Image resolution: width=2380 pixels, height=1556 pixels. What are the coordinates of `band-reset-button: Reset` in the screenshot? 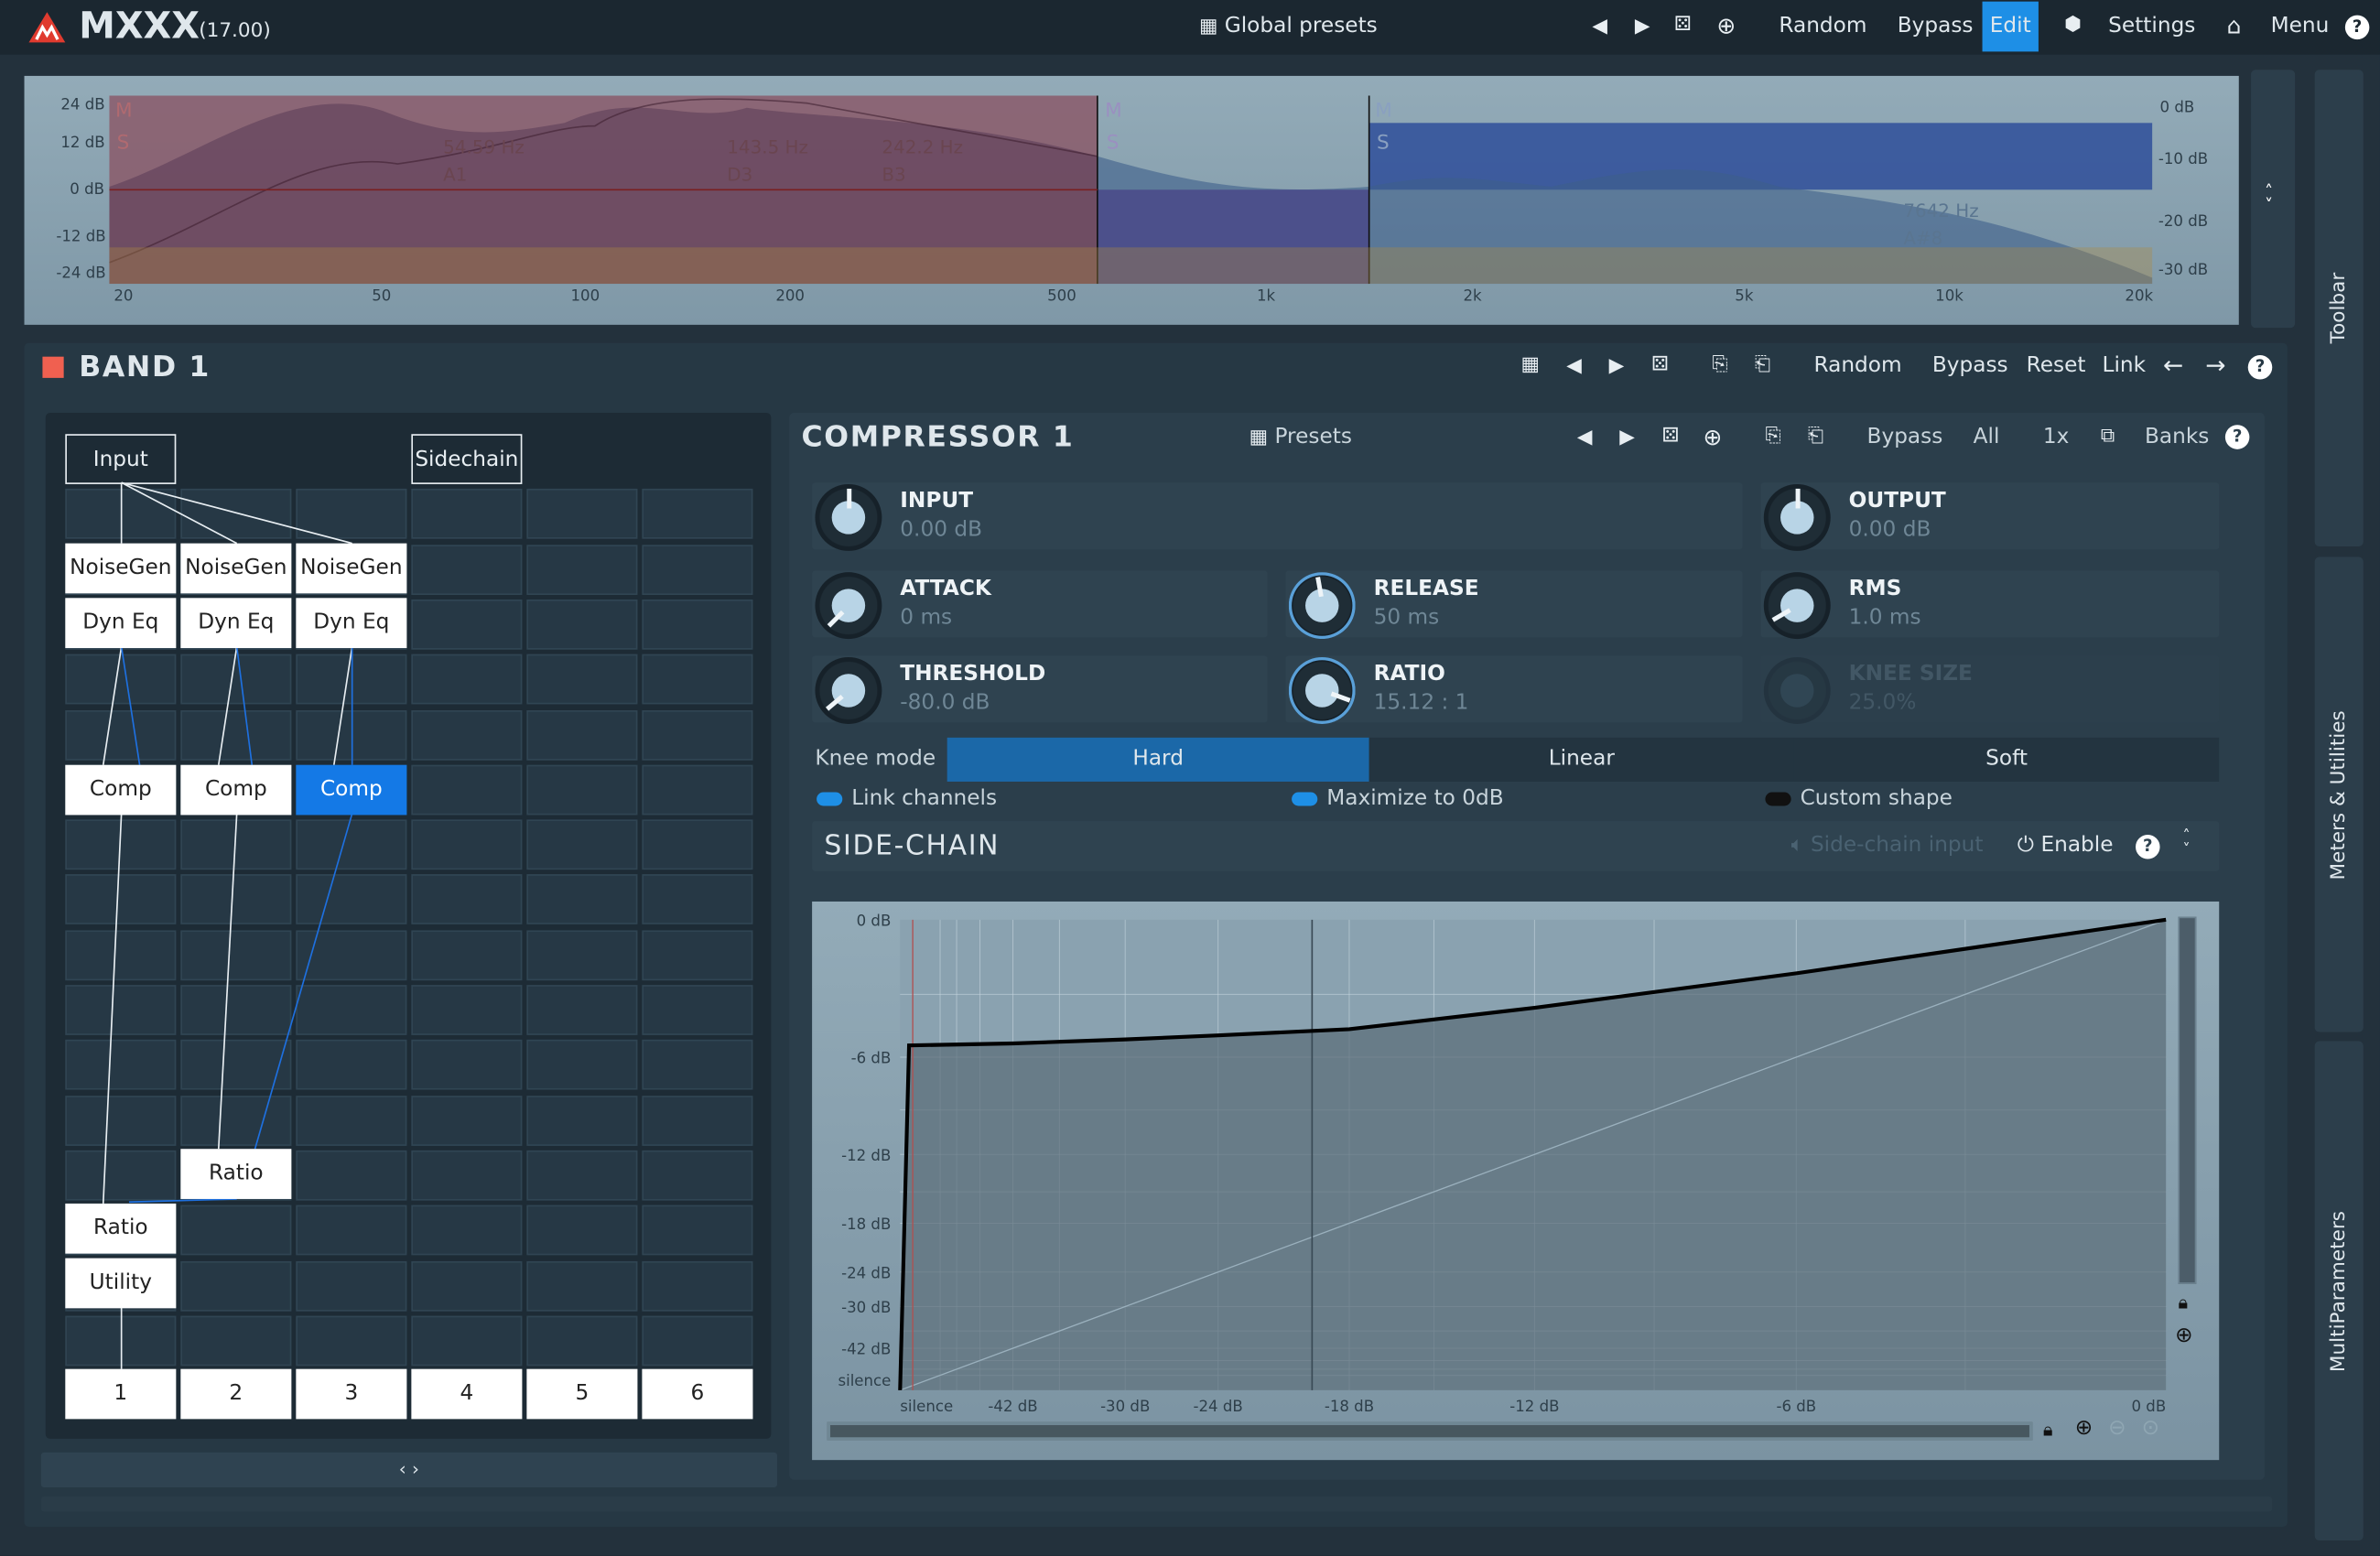 It's located at (2056, 365).